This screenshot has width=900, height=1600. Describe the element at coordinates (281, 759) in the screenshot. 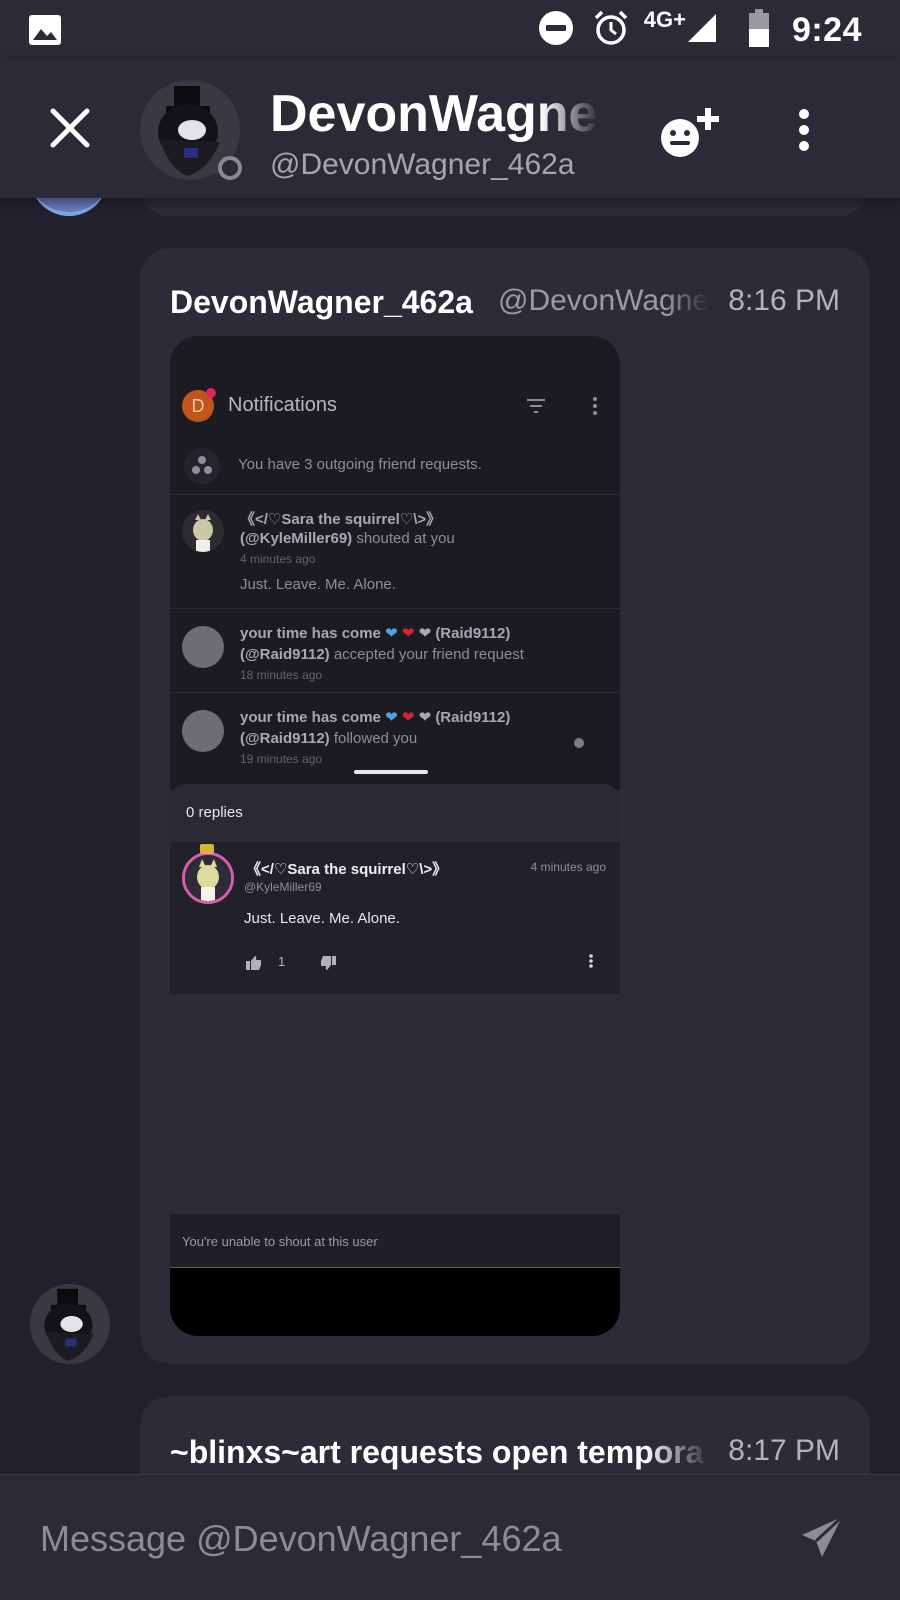

I see `notification-time: 19 minutes ago` at that location.